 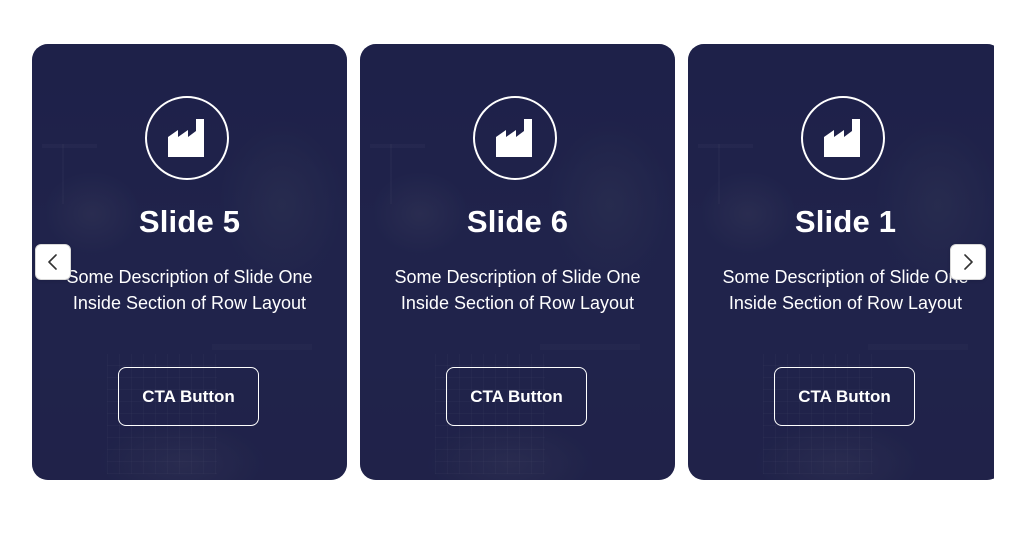 I want to click on carousel-prev-button, so click(x=53, y=262).